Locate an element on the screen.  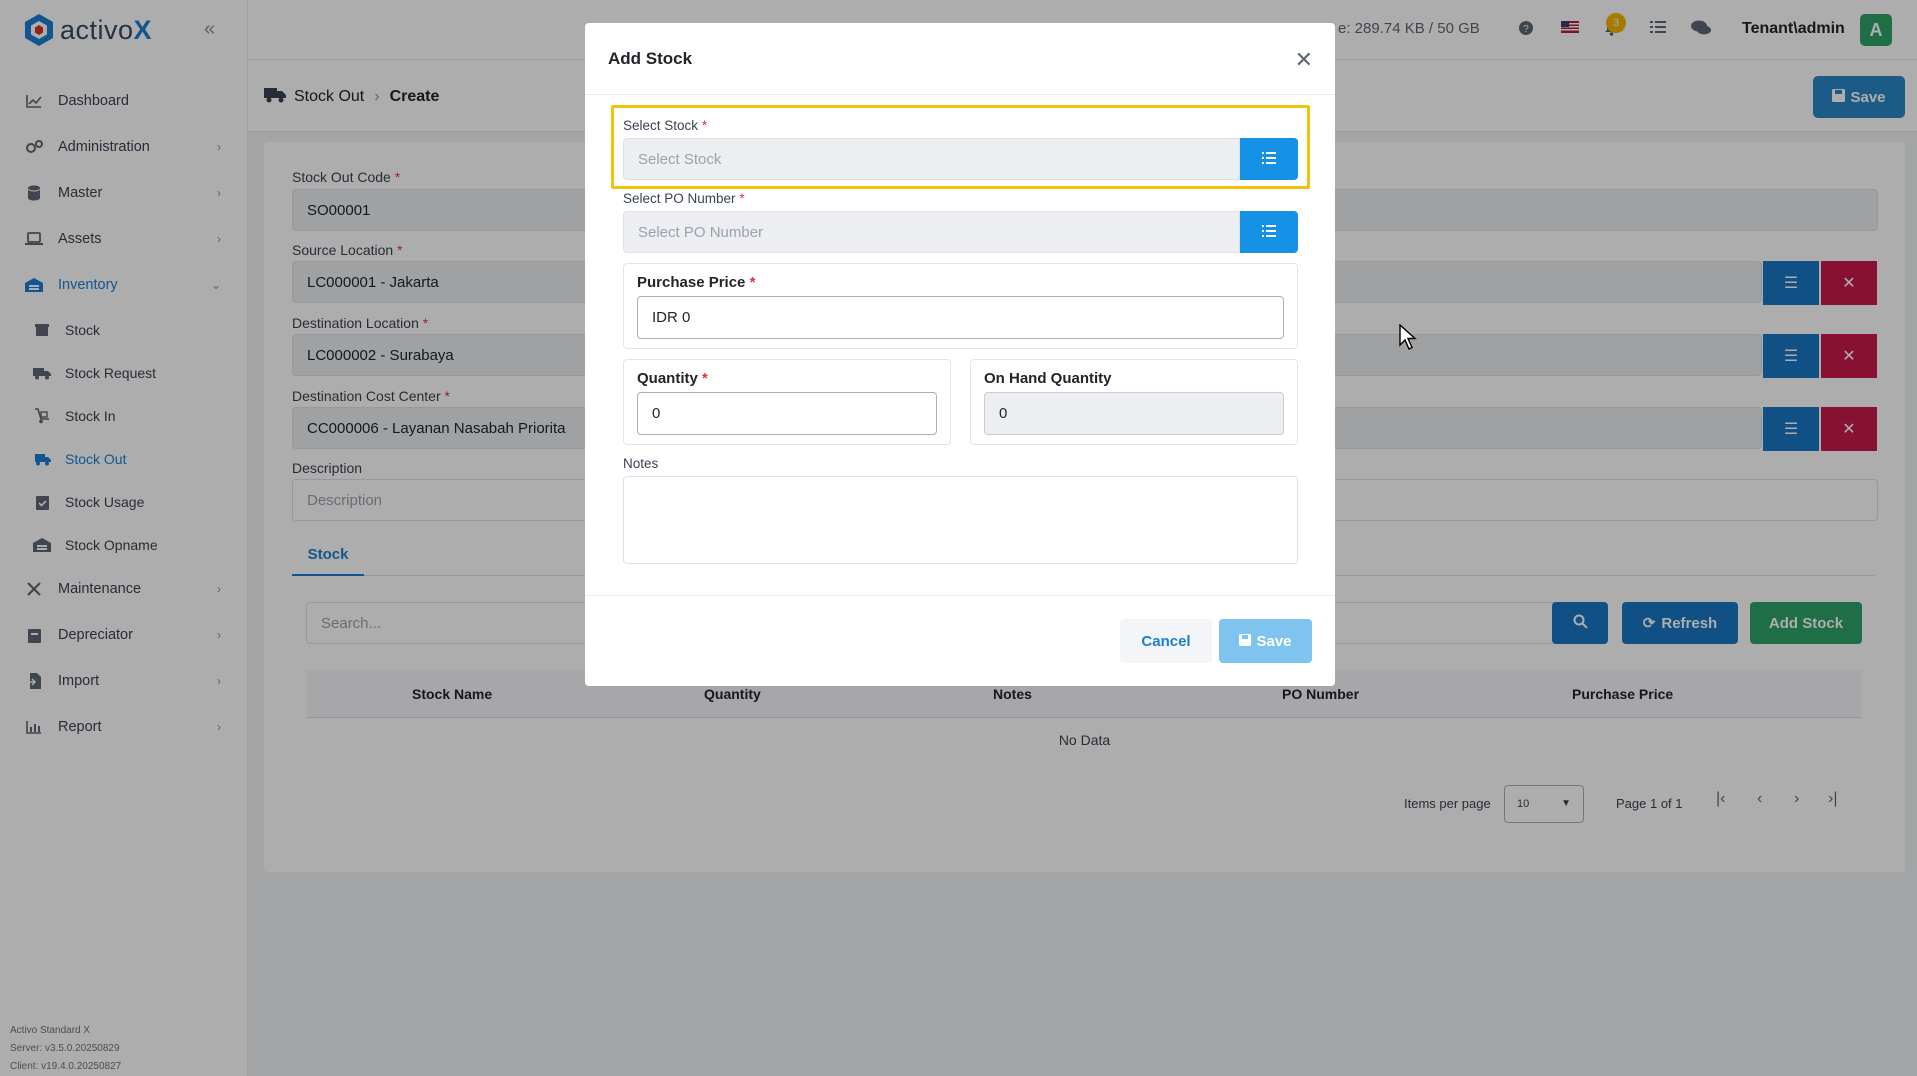
quantity-input: 0 is located at coordinates (787, 413).